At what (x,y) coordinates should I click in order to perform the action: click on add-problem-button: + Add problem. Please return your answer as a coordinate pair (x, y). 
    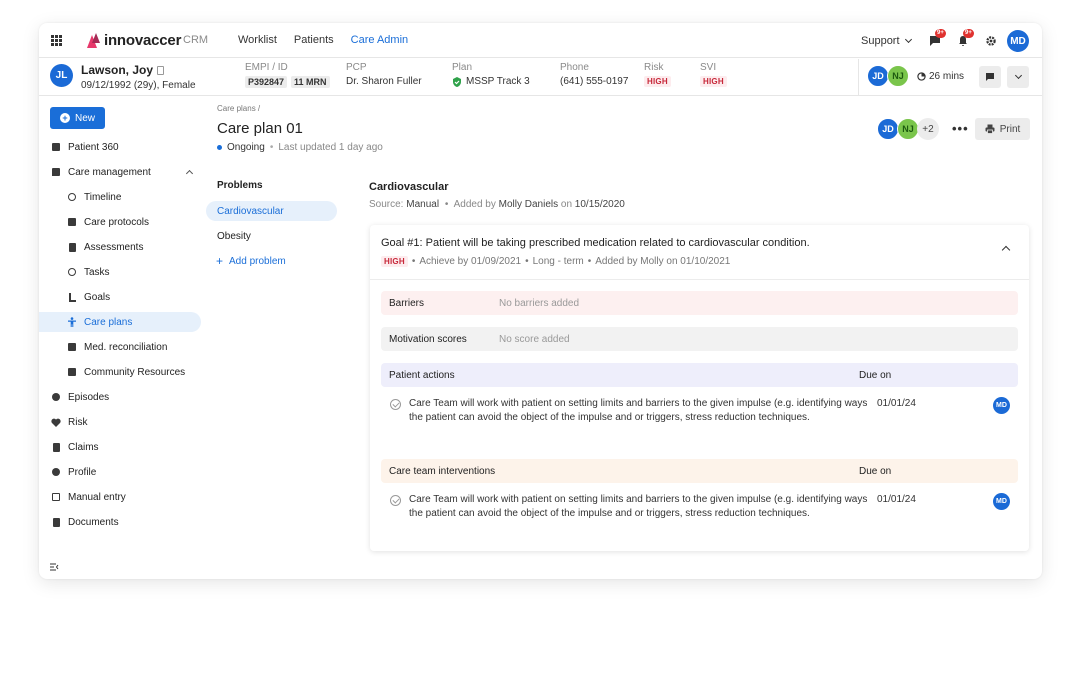
    Looking at the image, I should click on (251, 261).